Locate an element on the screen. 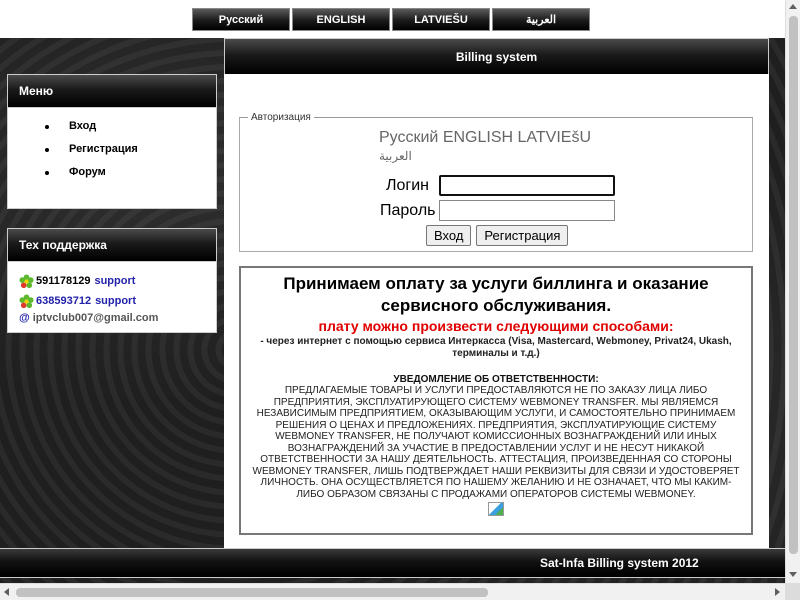 This screenshot has width=800, height=600. support-email: @ iptvclub007@gmail.com is located at coordinates (117, 318).